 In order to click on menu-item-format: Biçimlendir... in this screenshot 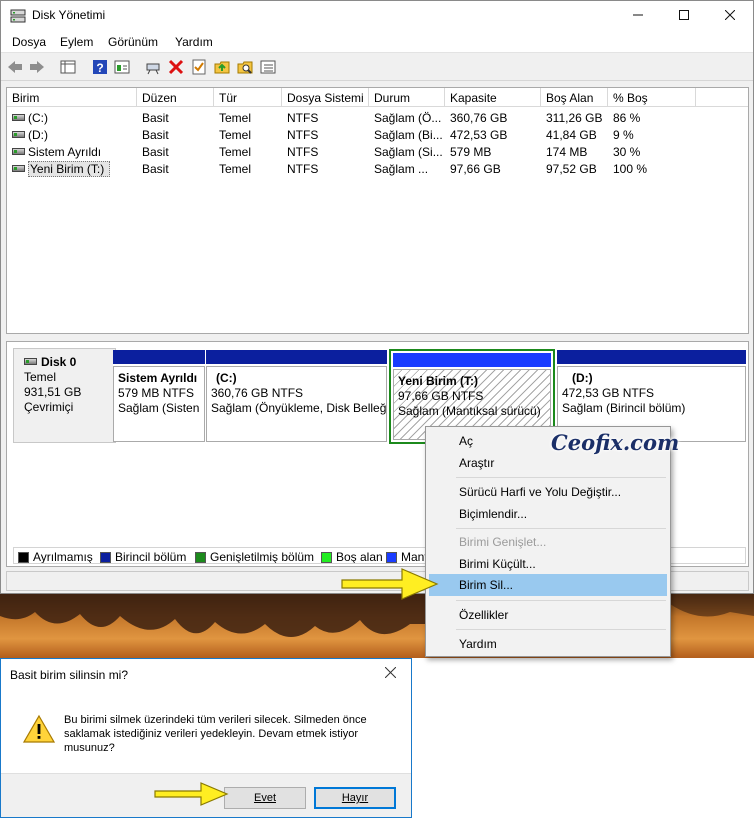, I will do `click(548, 514)`.